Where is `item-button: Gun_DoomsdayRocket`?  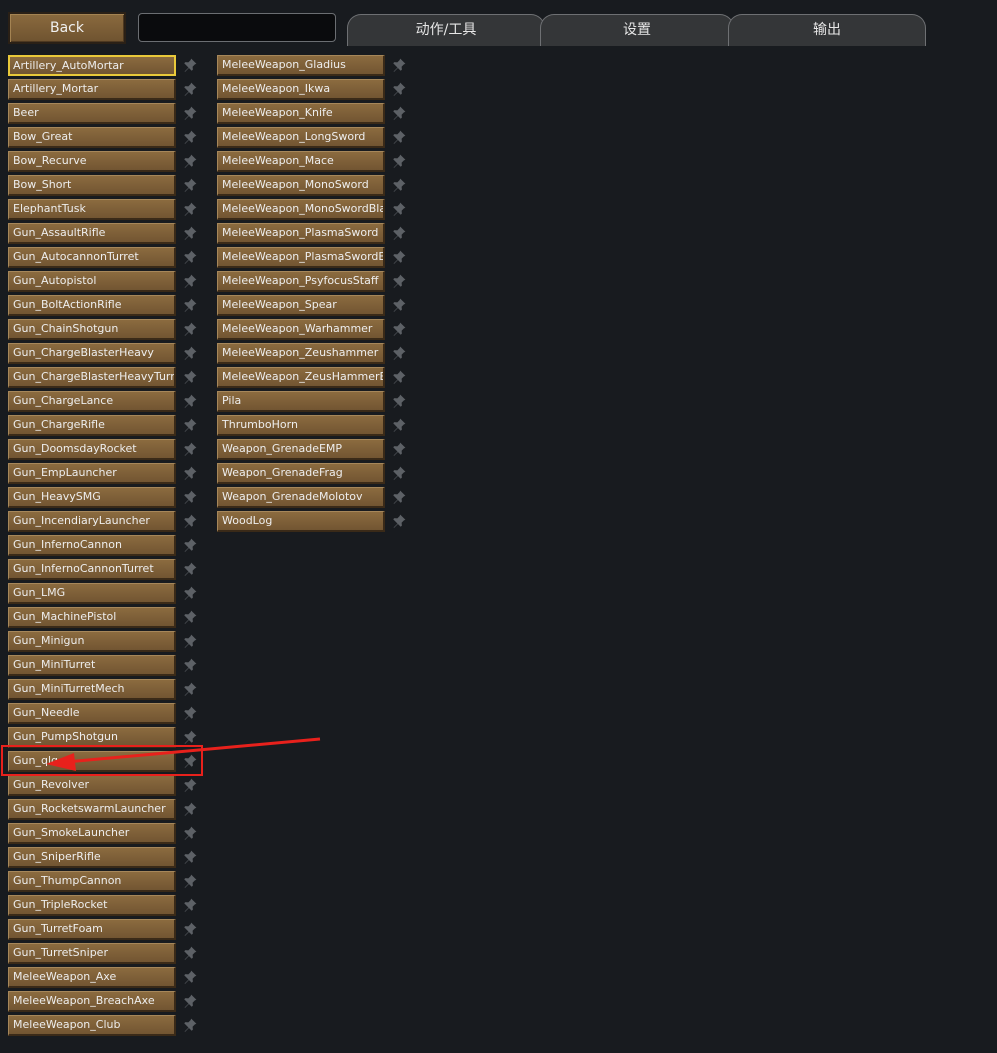 item-button: Gun_DoomsdayRocket is located at coordinates (92, 449).